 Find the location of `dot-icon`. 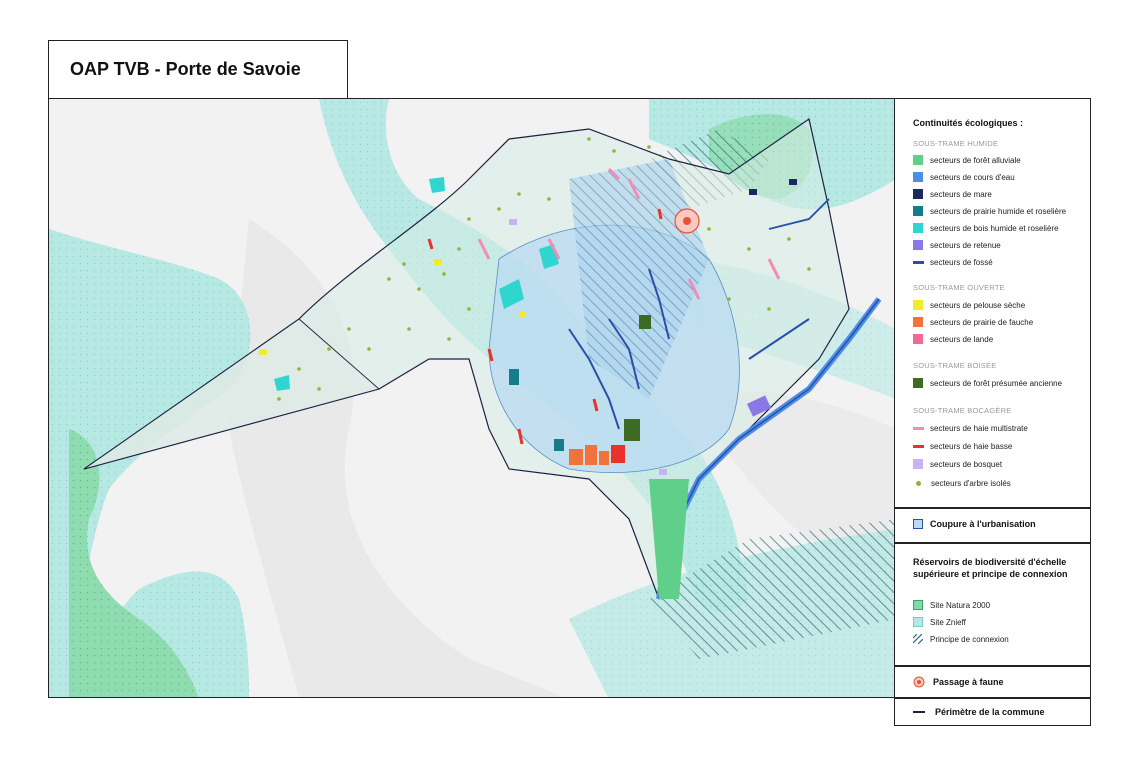

dot-icon is located at coordinates (918, 483).